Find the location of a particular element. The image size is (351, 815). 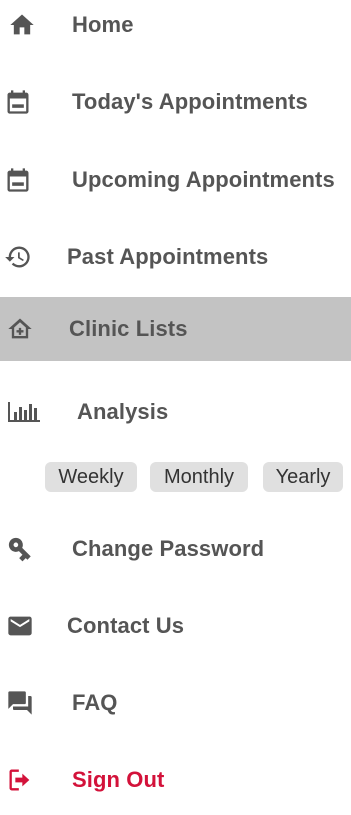

yearly-chip: Yearly is located at coordinates (303, 477).